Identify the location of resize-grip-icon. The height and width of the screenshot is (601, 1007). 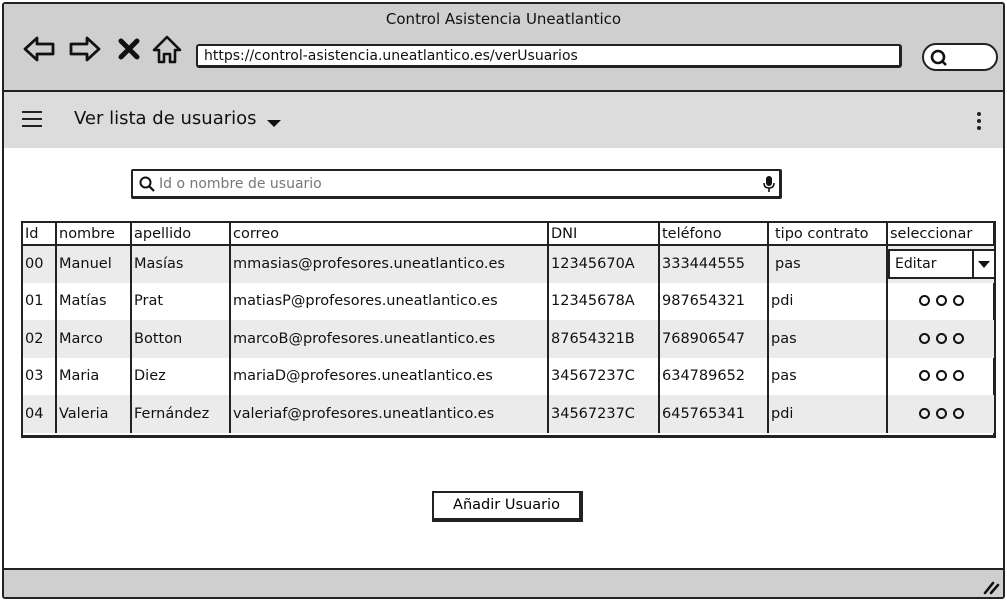
(991, 587).